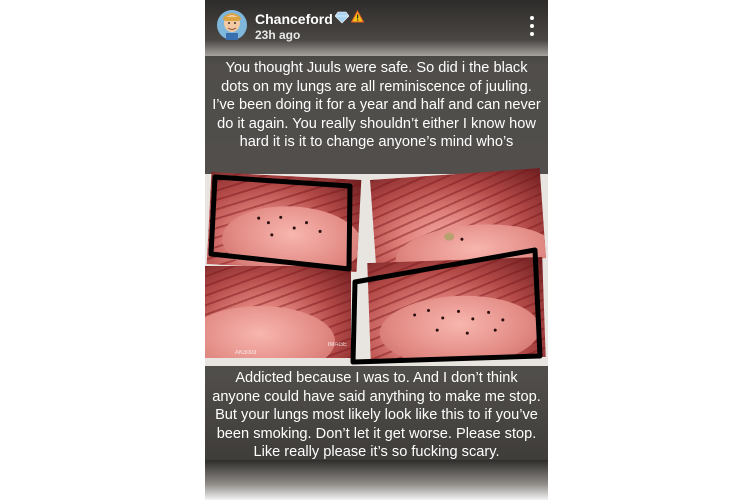 Image resolution: width=750 pixels, height=500 pixels. Describe the element at coordinates (376, 480) in the screenshot. I see `story-footer` at that location.